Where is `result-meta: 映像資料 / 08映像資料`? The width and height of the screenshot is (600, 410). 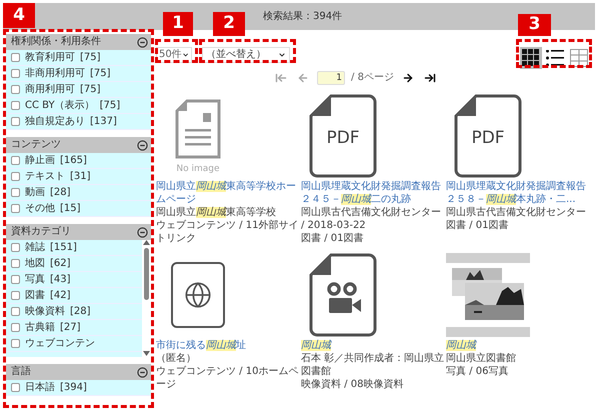 result-meta: 映像資料 / 08映像資料 is located at coordinates (352, 384).